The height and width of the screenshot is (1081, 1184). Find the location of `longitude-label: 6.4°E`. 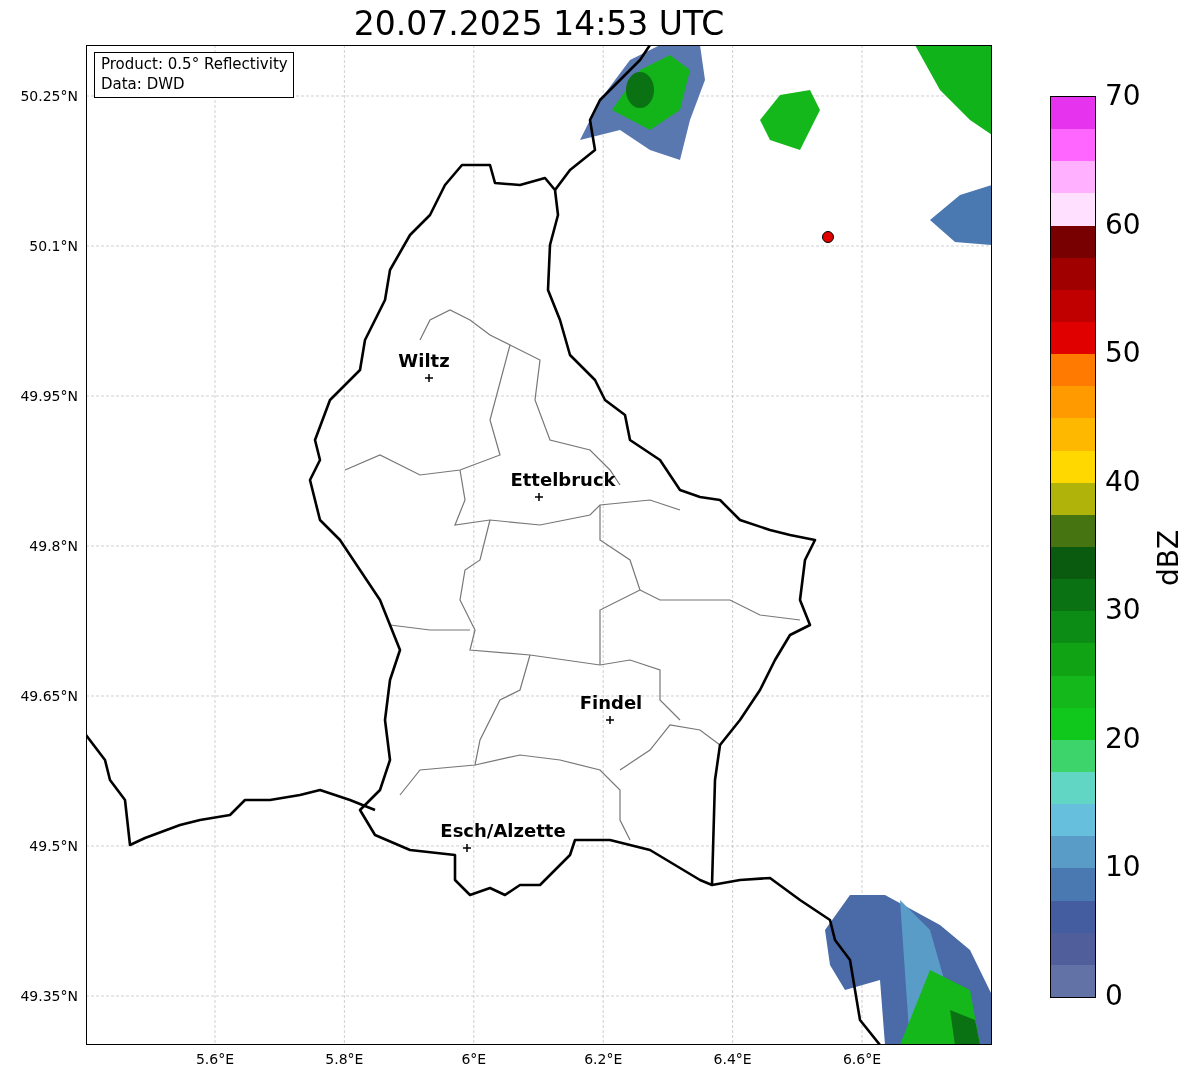

longitude-label: 6.4°E is located at coordinates (732, 1059).